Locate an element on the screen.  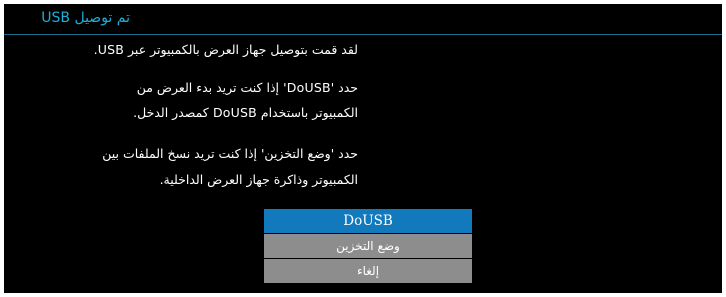
storage-mode-option: وضع التخزين is located at coordinates (368, 246).